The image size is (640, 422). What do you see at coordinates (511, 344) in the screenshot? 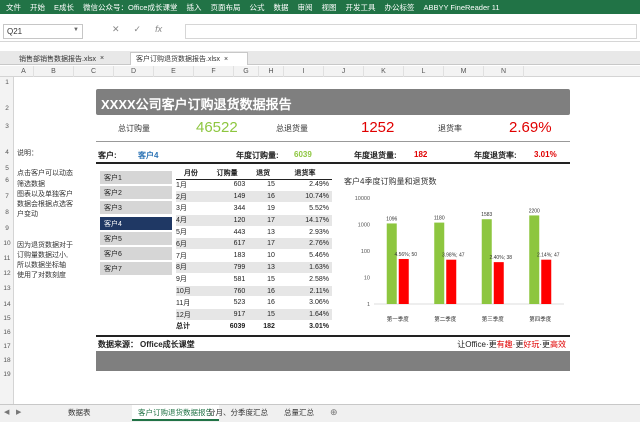
I see `slogan: 让Office·更有趣·更好玩·更高效` at bounding box center [511, 344].